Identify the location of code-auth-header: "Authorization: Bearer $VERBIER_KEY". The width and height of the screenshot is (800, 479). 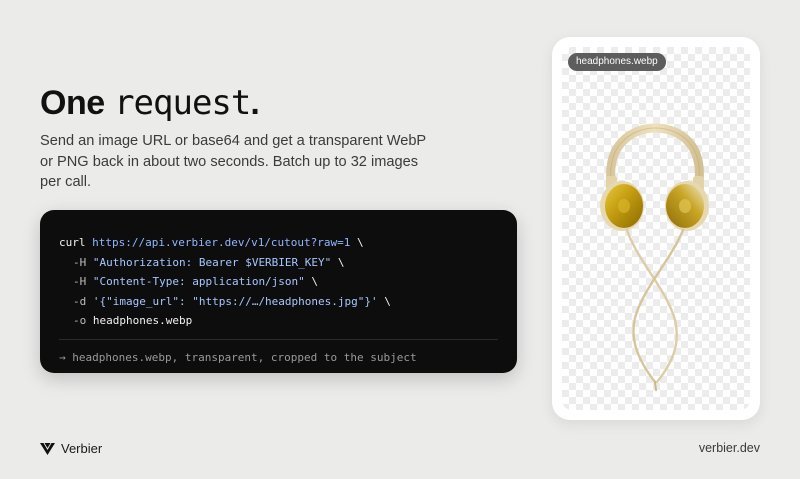
(212, 262).